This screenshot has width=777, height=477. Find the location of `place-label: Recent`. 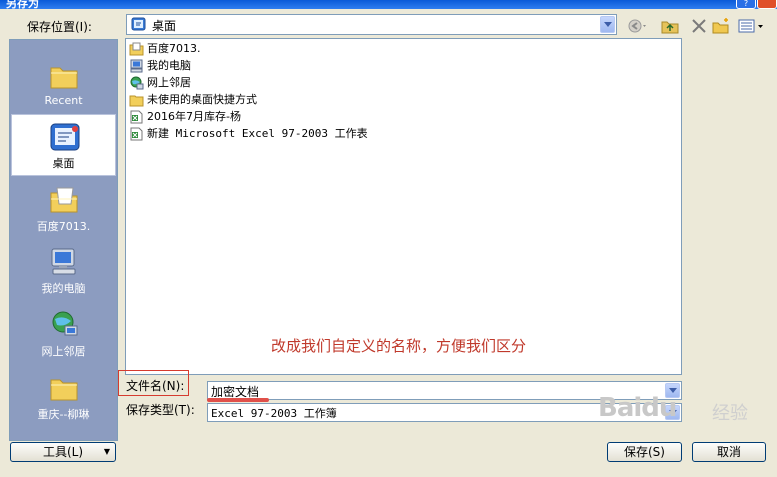

place-label: Recent is located at coordinates (63, 100).